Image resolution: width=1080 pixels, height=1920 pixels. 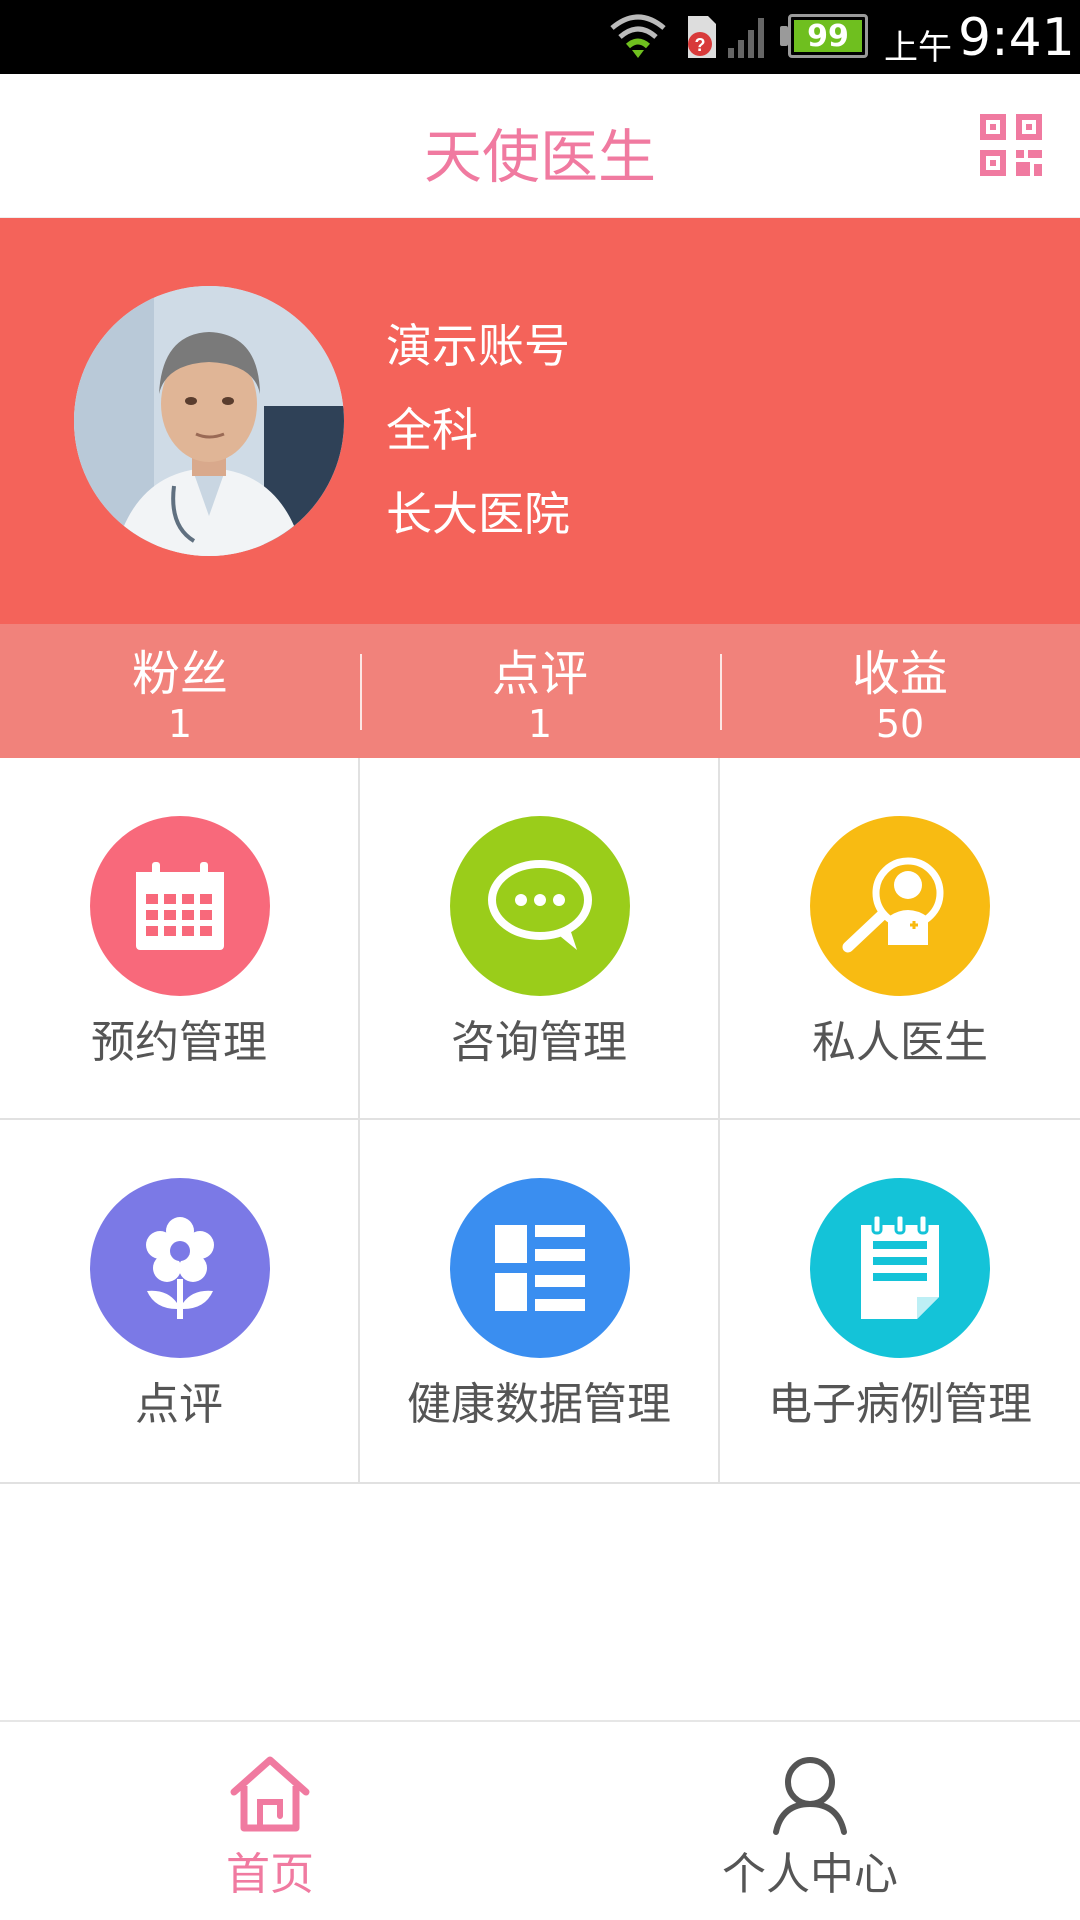 I want to click on bottom-nav: 首页 个人中心, so click(x=540, y=1820).